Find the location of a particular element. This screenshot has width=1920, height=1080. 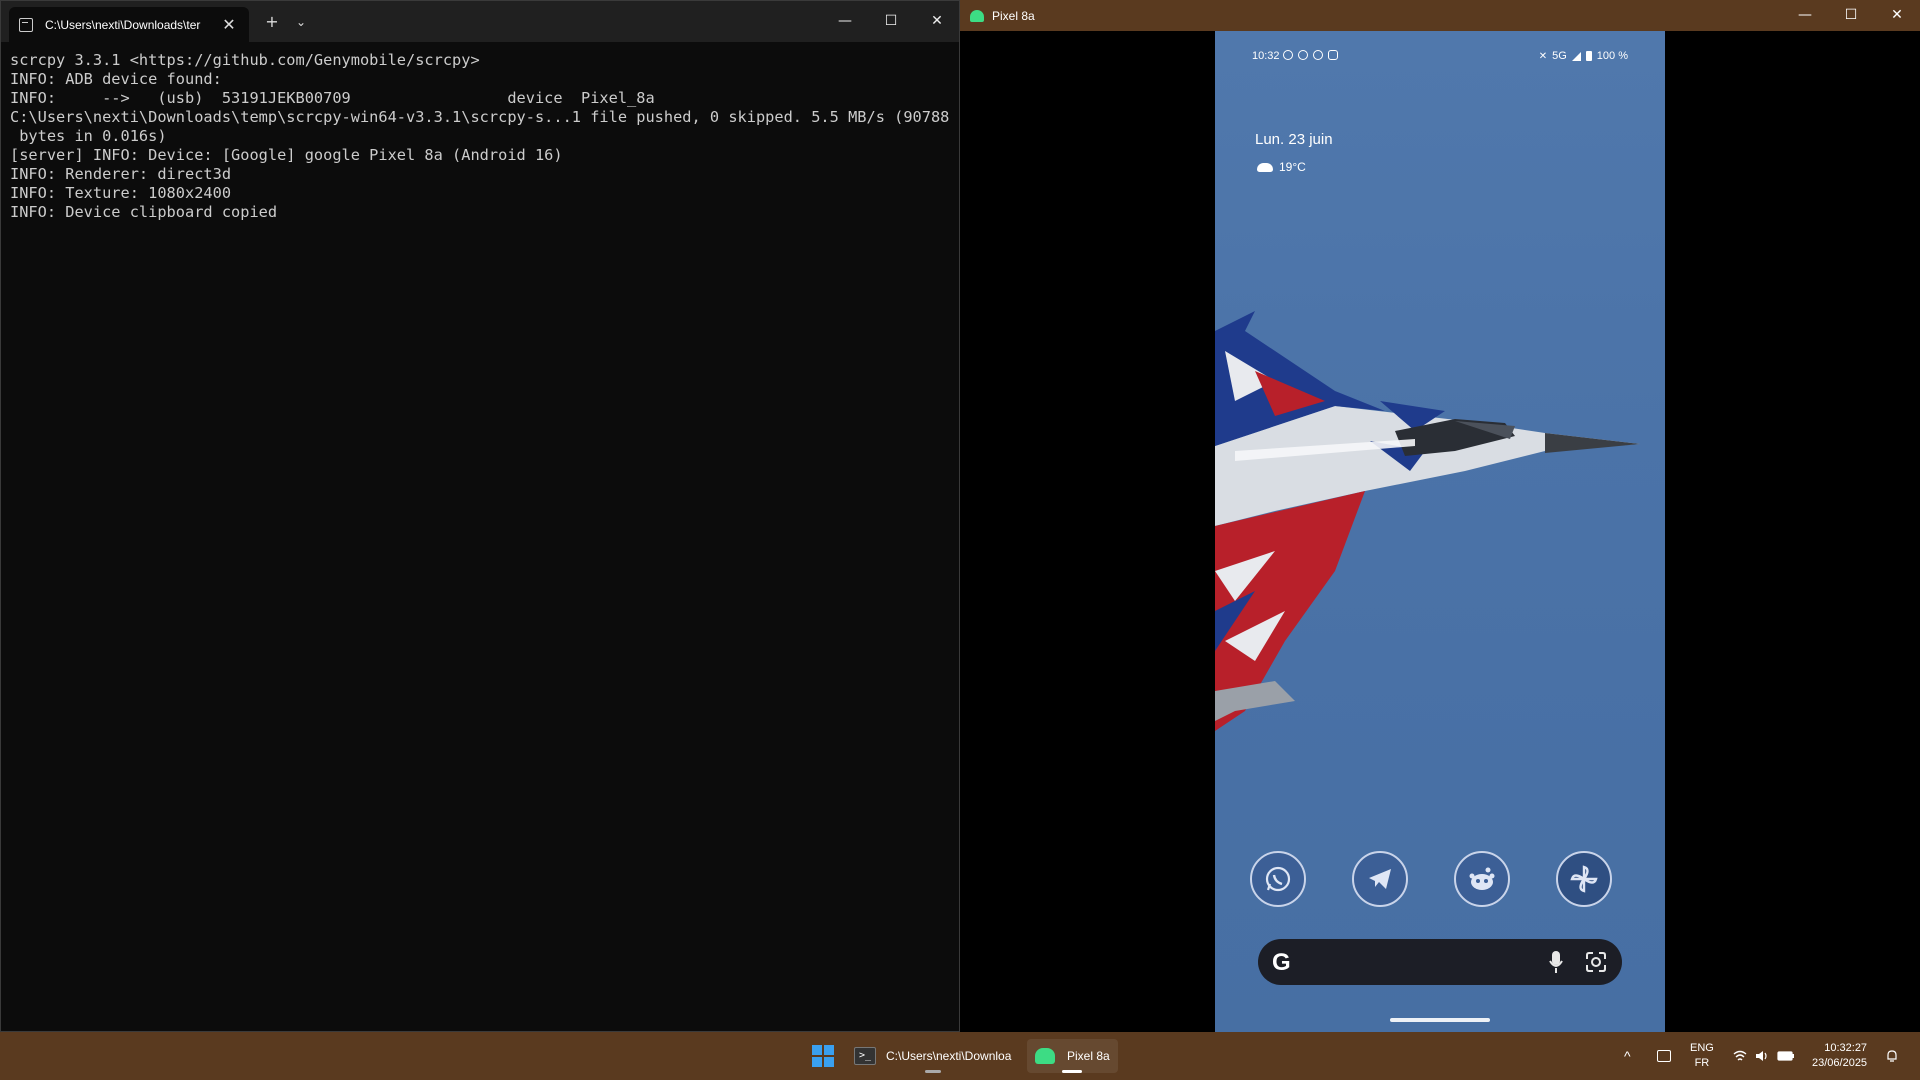

clock-time: 10:32:27 is located at coordinates (1846, 1048).